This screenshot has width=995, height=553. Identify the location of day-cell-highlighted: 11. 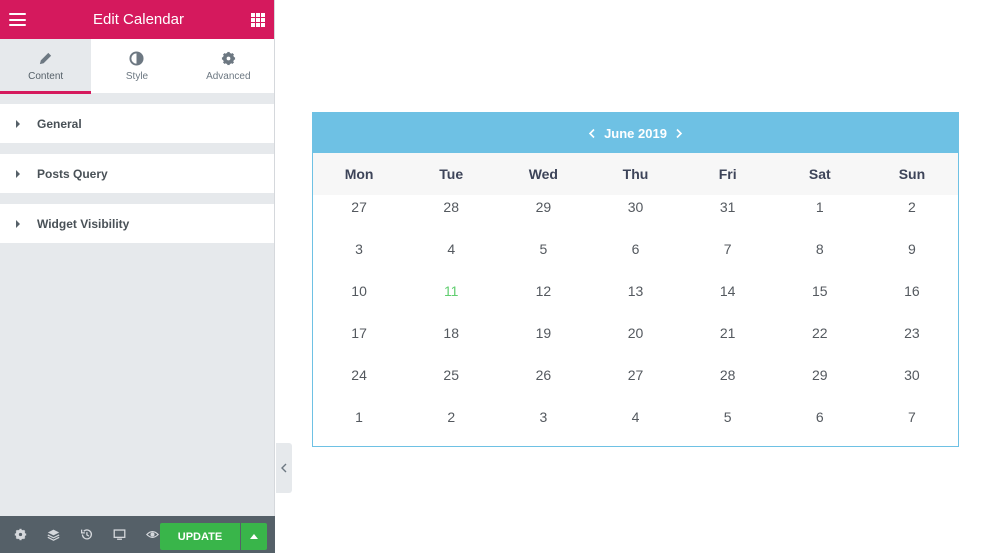
(451, 302).